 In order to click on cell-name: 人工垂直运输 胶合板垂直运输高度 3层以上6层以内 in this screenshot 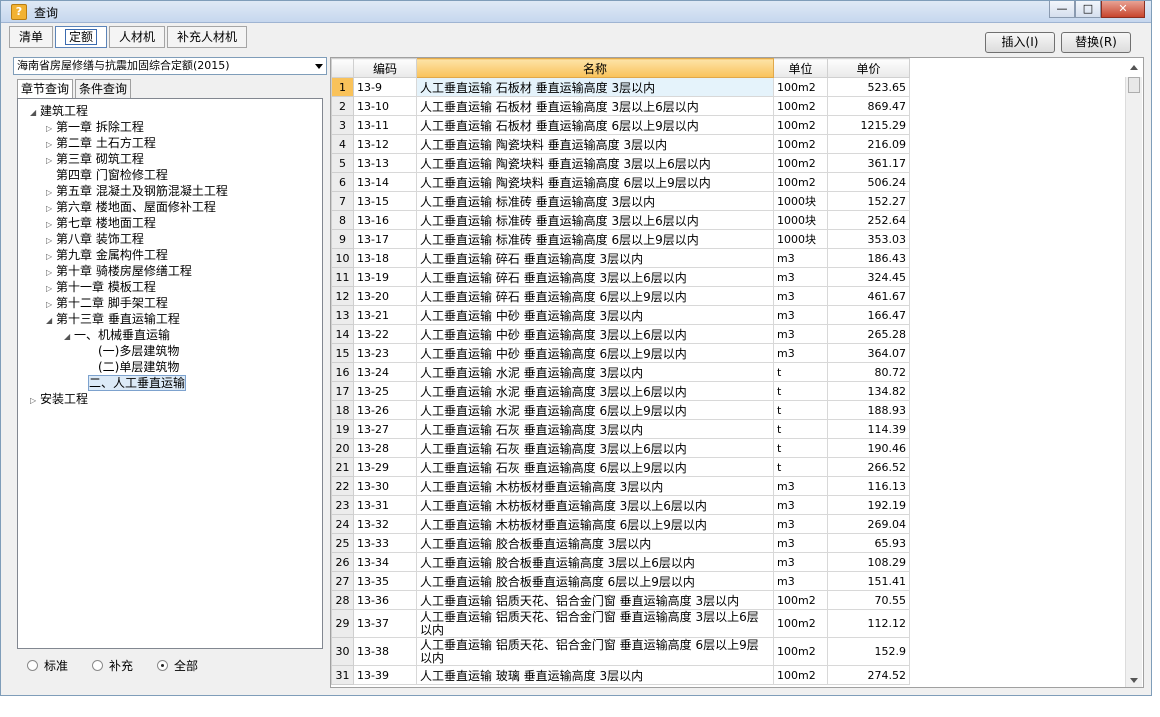, I will do `click(595, 562)`.